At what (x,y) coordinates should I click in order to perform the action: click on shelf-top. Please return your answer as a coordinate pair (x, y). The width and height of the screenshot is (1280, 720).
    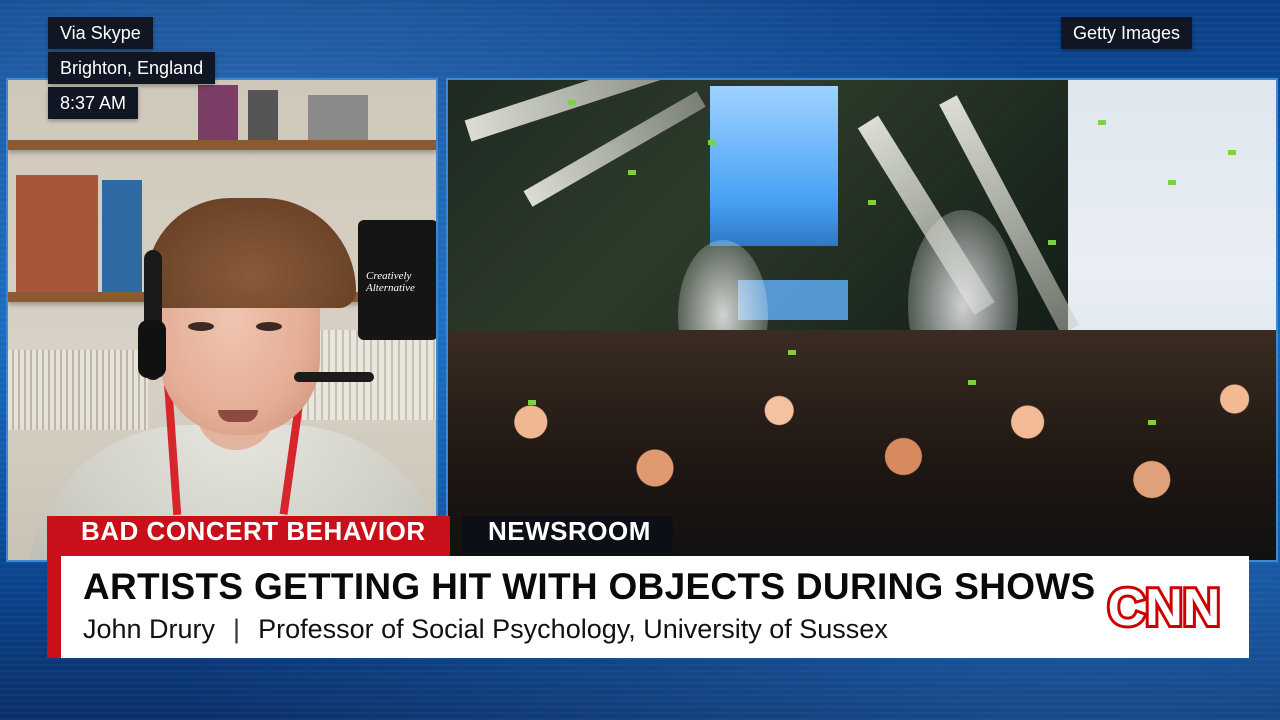
    Looking at the image, I should click on (222, 145).